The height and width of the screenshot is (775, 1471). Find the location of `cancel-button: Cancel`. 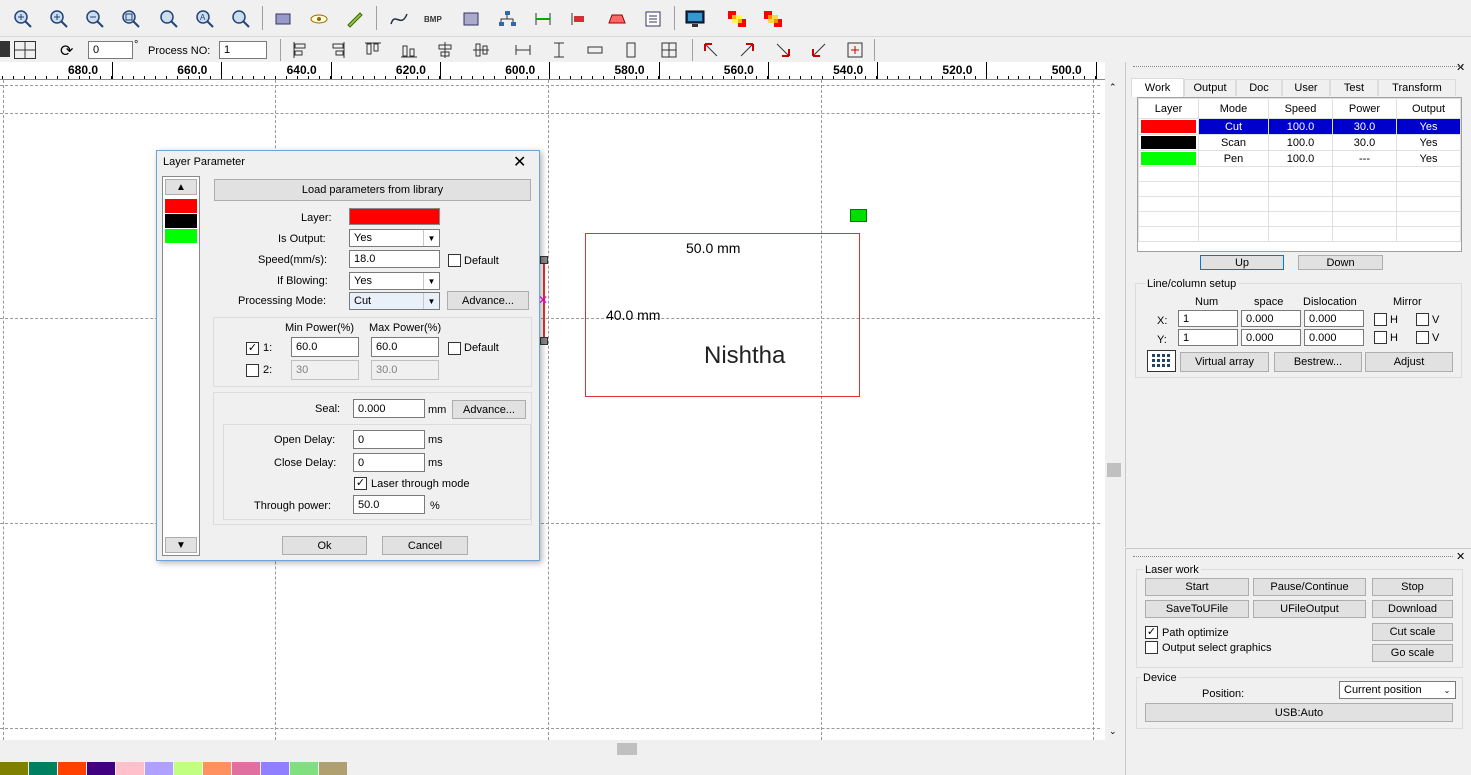

cancel-button: Cancel is located at coordinates (425, 545).